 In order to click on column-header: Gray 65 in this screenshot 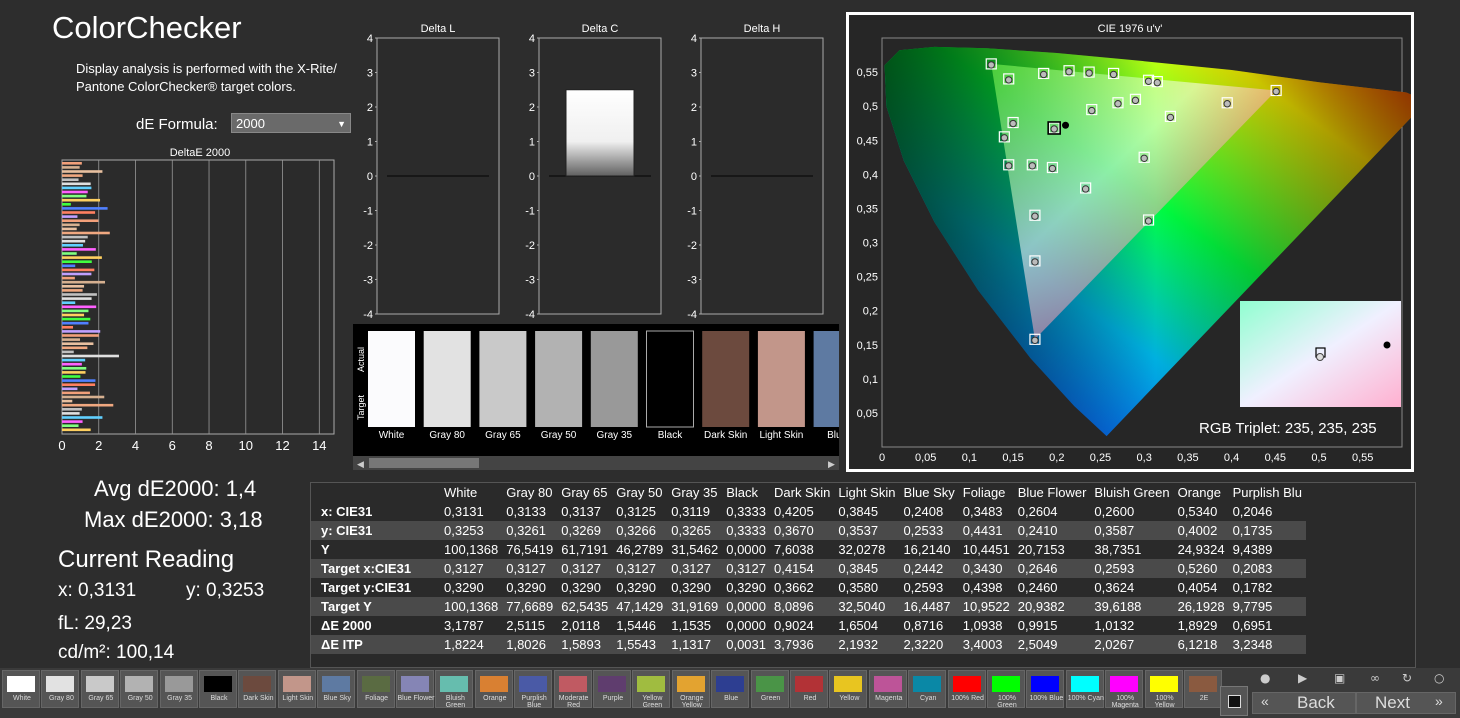, I will do `click(584, 492)`.